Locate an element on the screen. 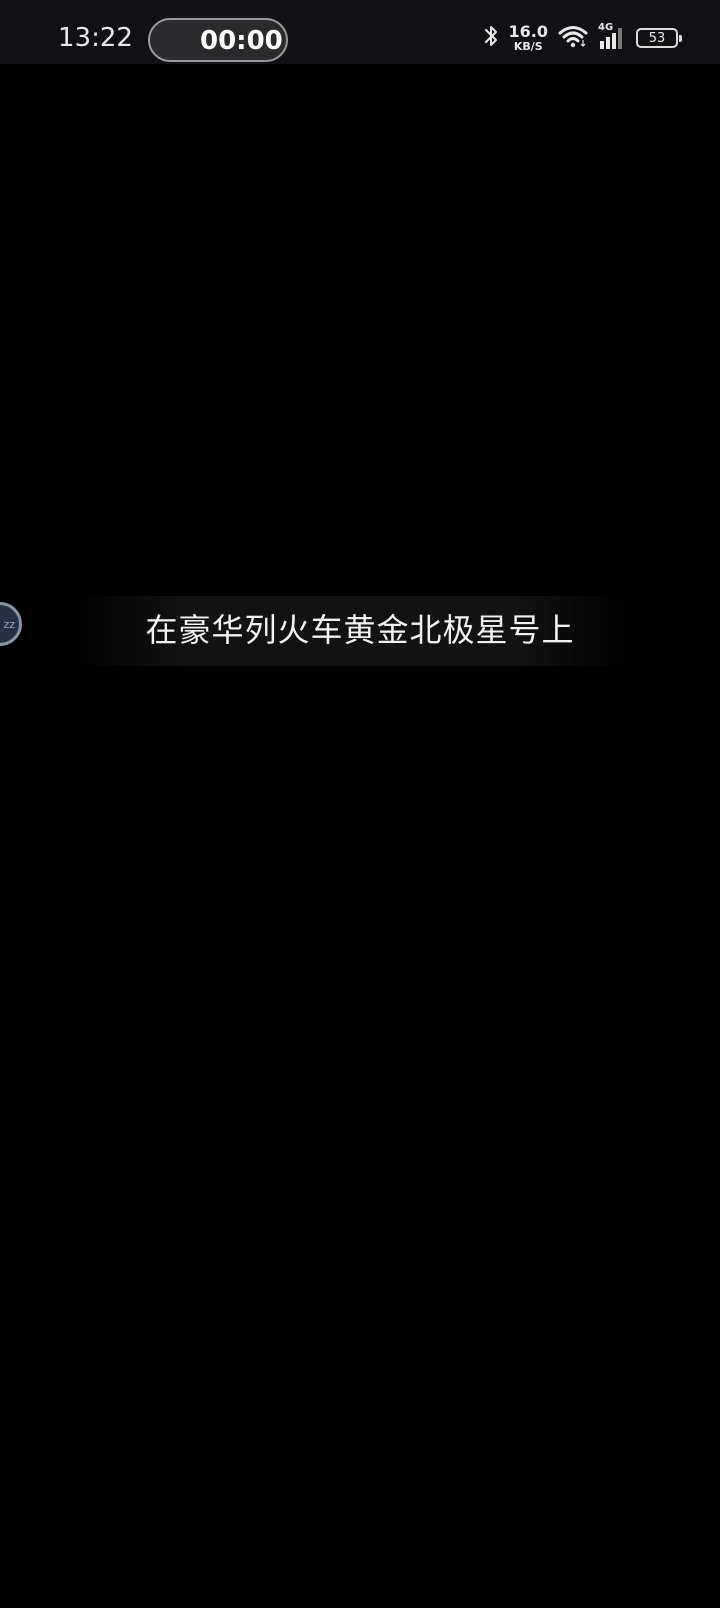 Image resolution: width=720 pixels, height=1608 pixels. video-subtitle: 在豪华列火车黄金北极星号上 is located at coordinates (360, 630).